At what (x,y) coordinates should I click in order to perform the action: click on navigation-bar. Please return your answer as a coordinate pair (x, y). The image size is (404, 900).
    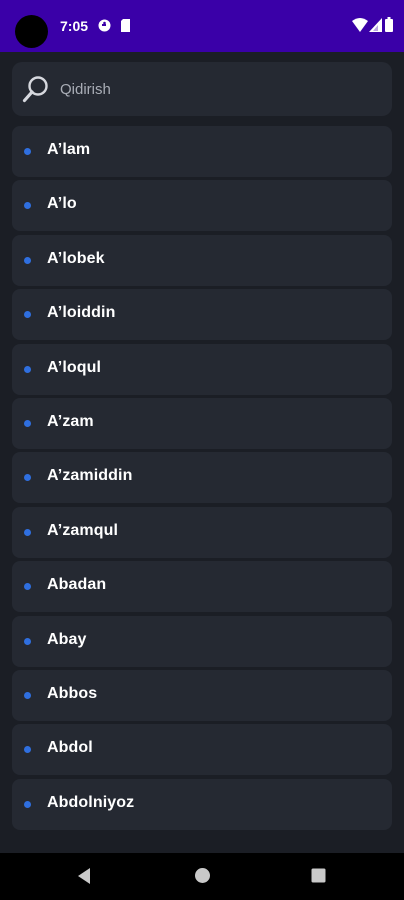
    Looking at the image, I should click on (202, 876).